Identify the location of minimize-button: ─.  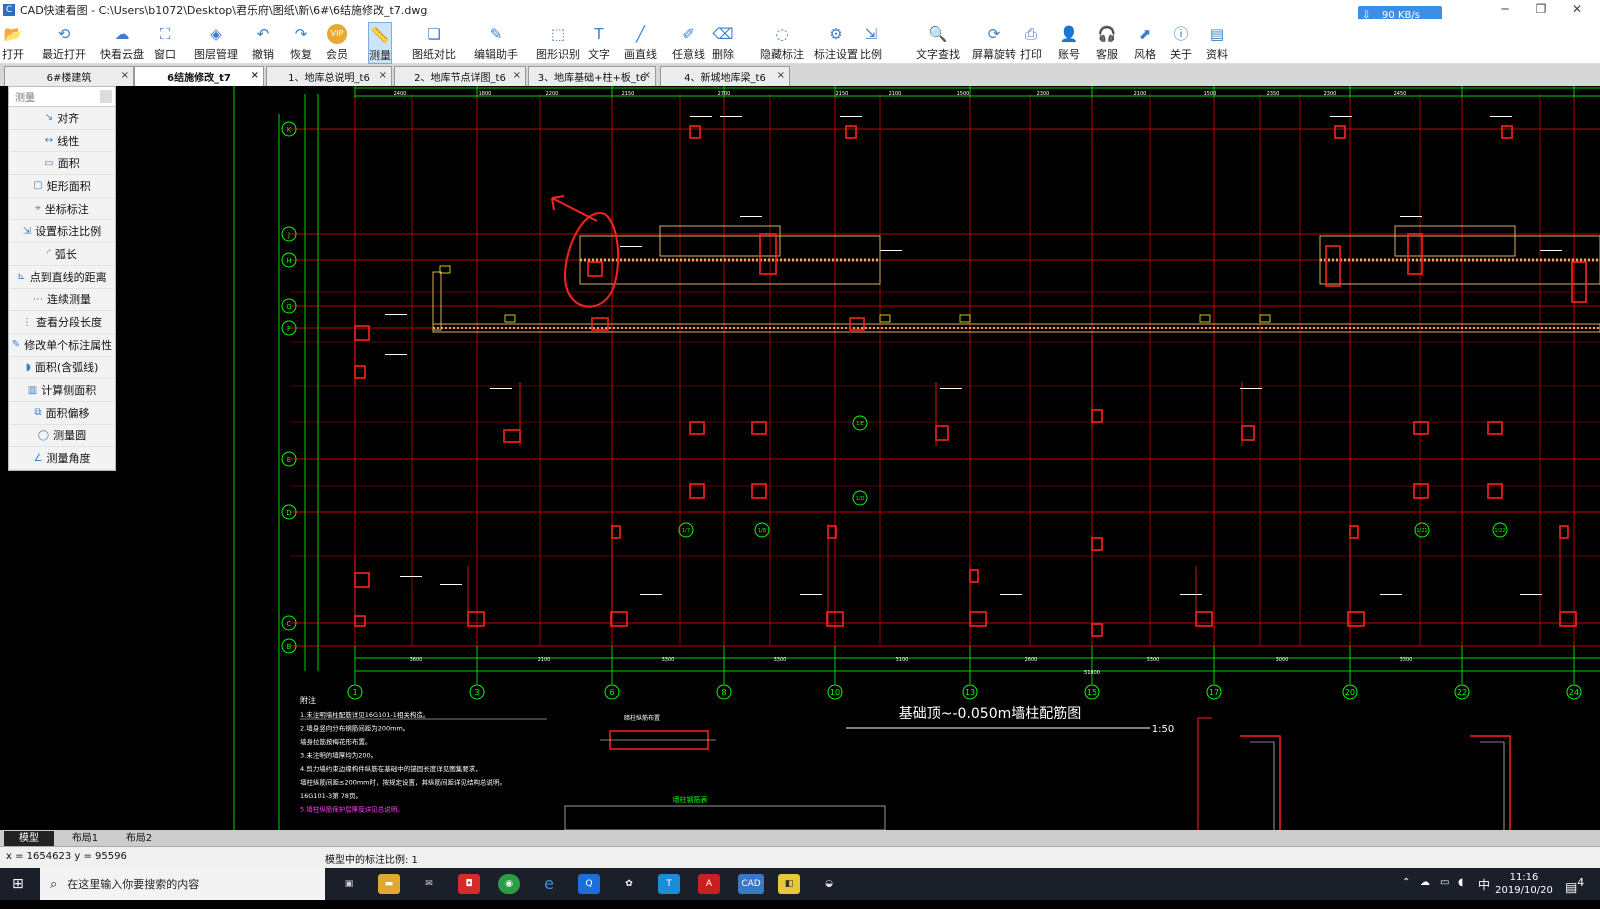
(1505, 9).